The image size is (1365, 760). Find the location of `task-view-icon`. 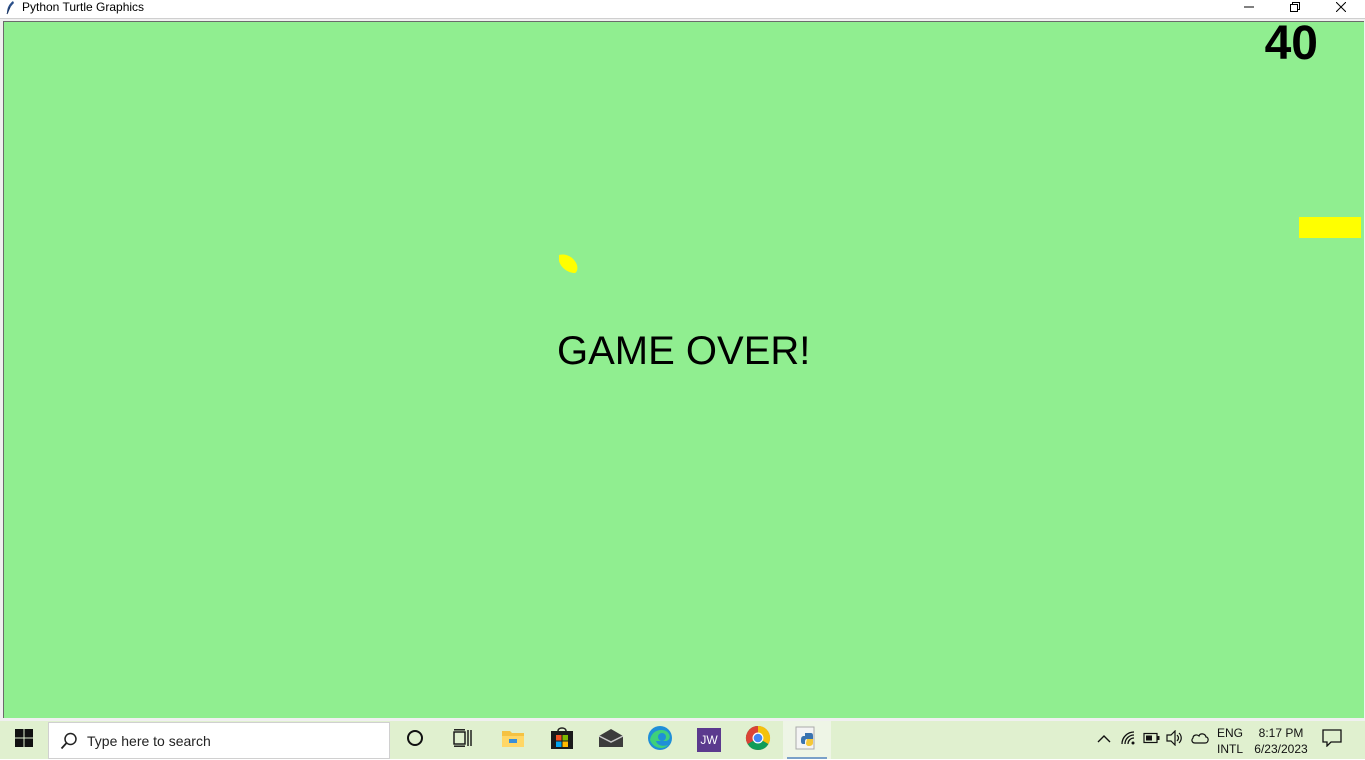

task-view-icon is located at coordinates (463, 740).